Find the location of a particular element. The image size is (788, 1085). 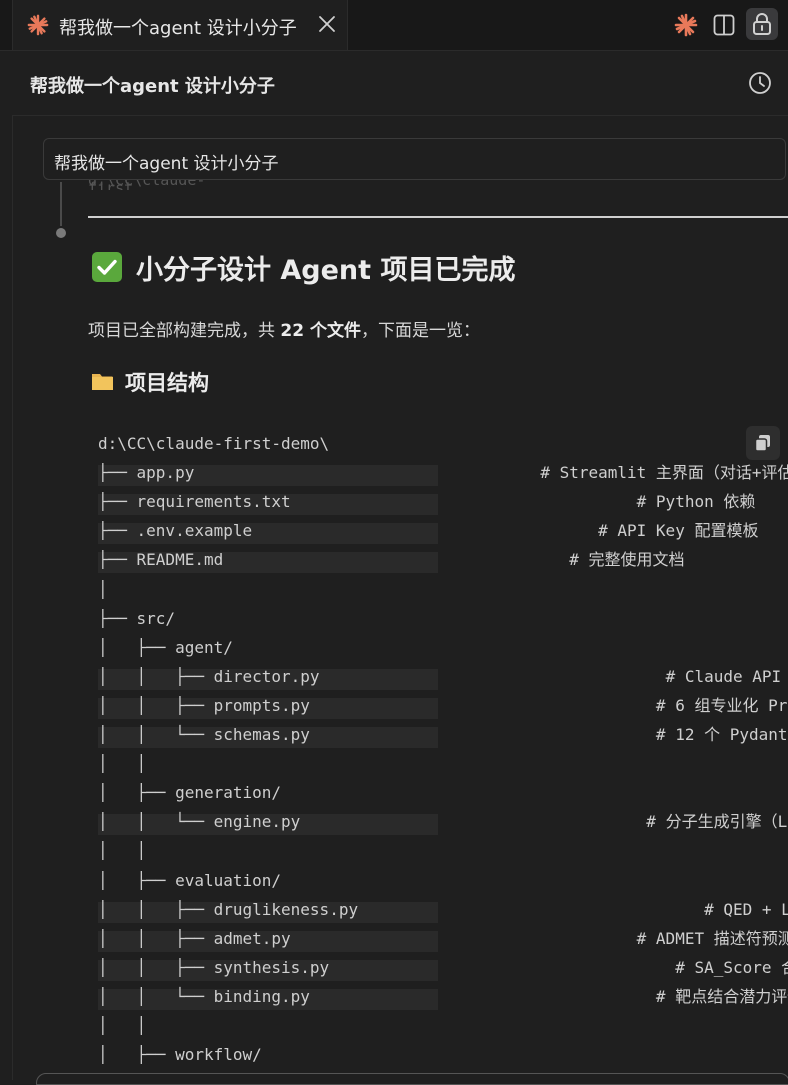

tree-path: │ is located at coordinates (103, 589).